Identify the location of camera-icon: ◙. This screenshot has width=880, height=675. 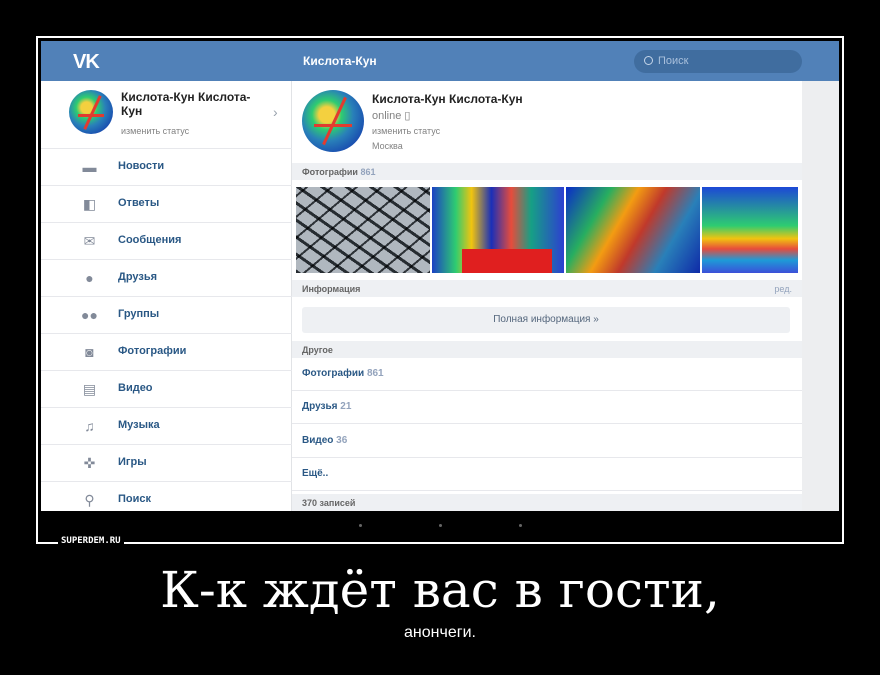
(89, 352).